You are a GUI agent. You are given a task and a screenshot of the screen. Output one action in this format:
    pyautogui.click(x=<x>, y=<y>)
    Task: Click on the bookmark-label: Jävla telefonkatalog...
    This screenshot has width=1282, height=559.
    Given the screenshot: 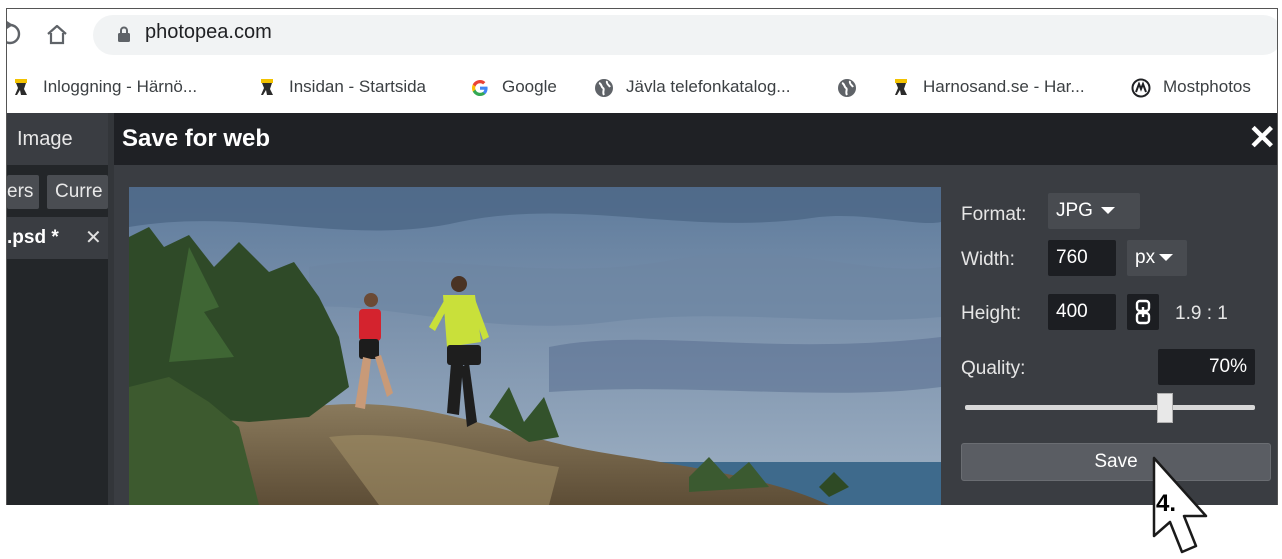 What is the action you would take?
    pyautogui.click(x=708, y=86)
    